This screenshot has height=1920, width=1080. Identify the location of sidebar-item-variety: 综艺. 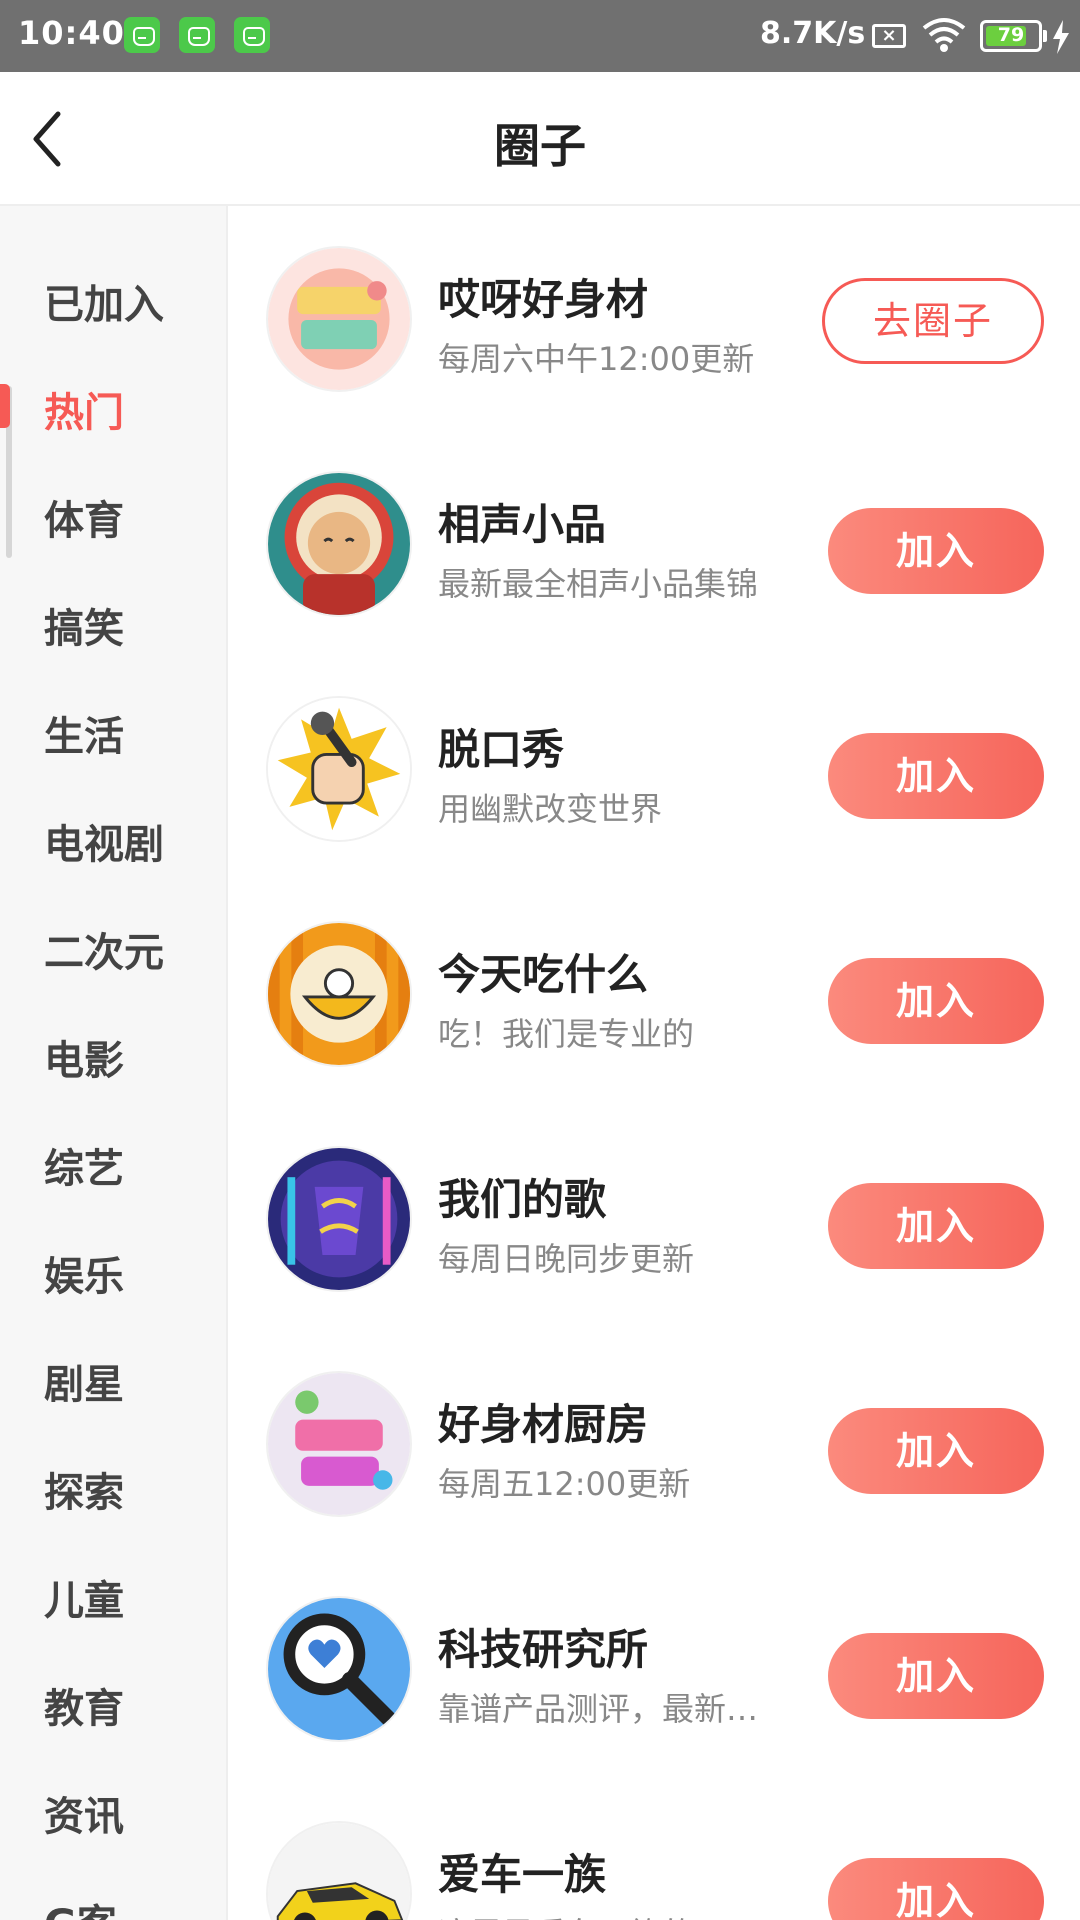
(84, 1165).